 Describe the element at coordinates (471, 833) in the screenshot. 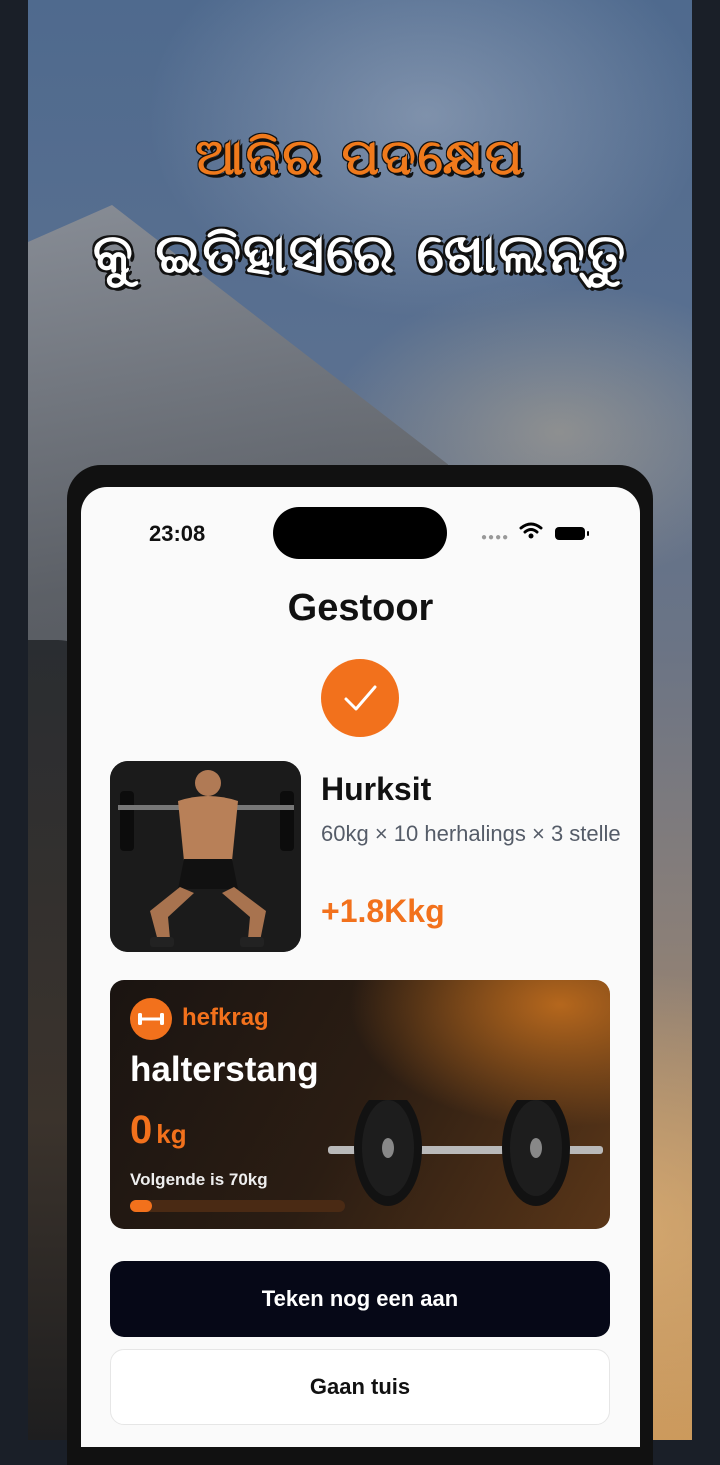

I see `exercise-detail: 60kg × 10 herhalings × 3 stelle` at that location.